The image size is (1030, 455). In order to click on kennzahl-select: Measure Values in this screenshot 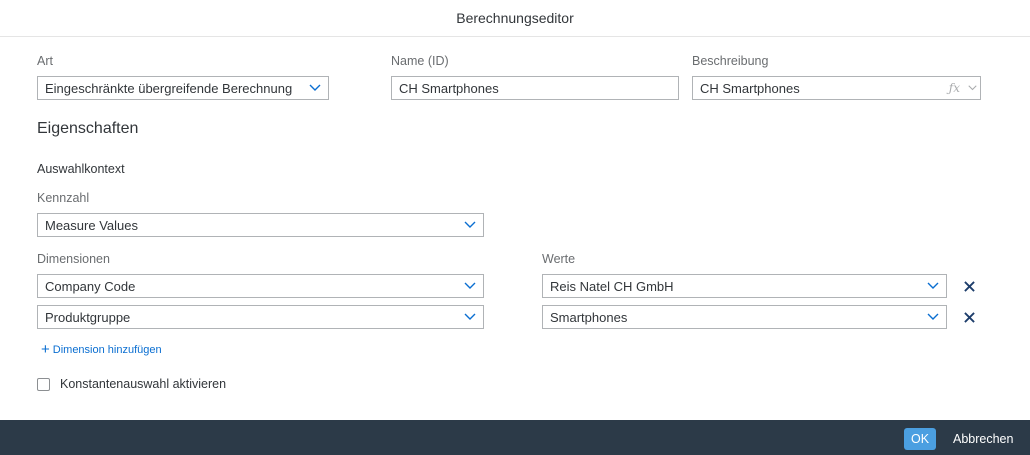, I will do `click(260, 225)`.